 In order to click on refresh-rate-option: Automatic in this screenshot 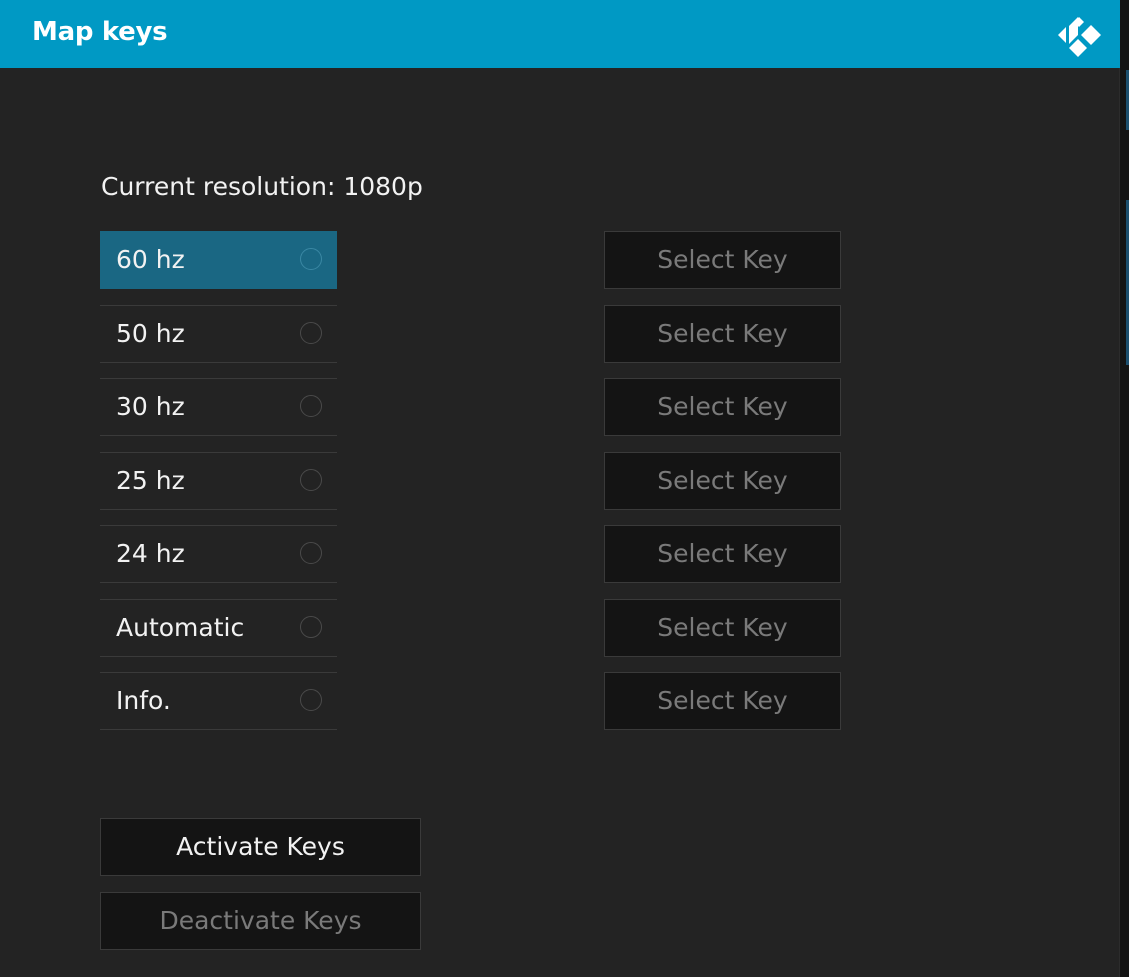, I will do `click(218, 627)`.